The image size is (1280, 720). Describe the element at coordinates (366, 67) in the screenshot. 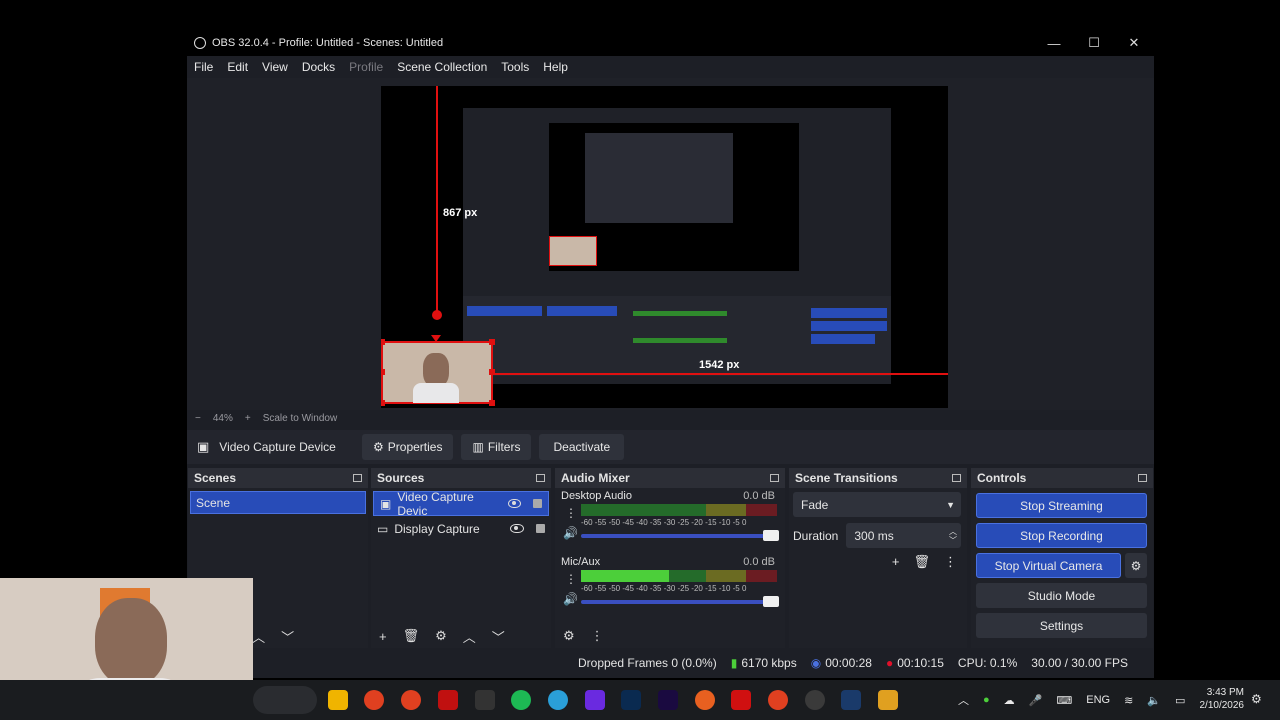

I see `menu-profile: Profile` at that location.